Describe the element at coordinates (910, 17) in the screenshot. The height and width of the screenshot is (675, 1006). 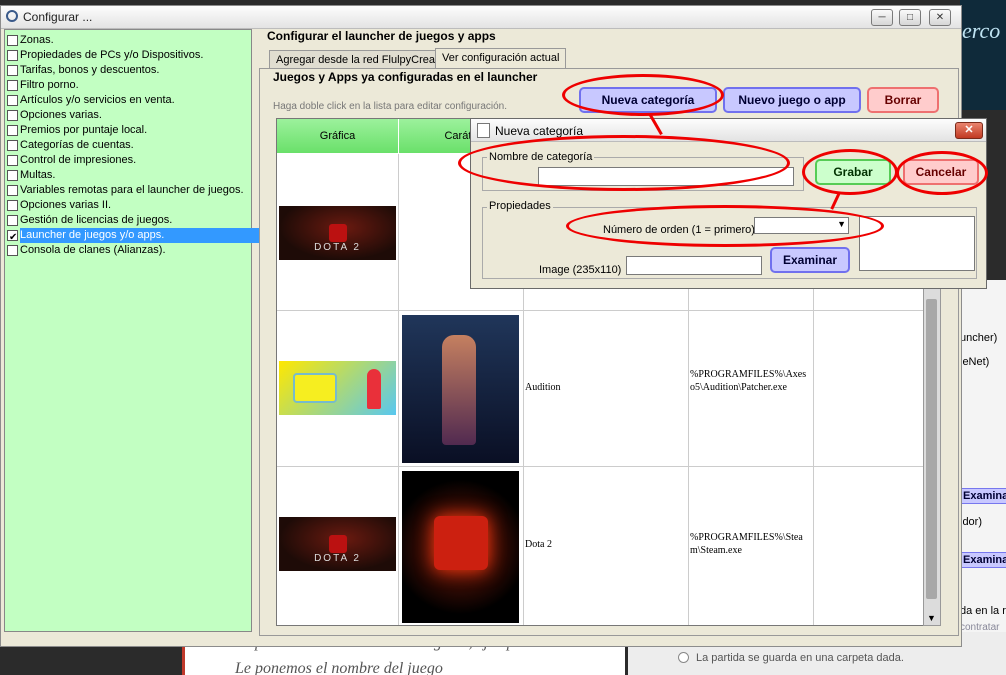
I see `maximize-button: □` at that location.